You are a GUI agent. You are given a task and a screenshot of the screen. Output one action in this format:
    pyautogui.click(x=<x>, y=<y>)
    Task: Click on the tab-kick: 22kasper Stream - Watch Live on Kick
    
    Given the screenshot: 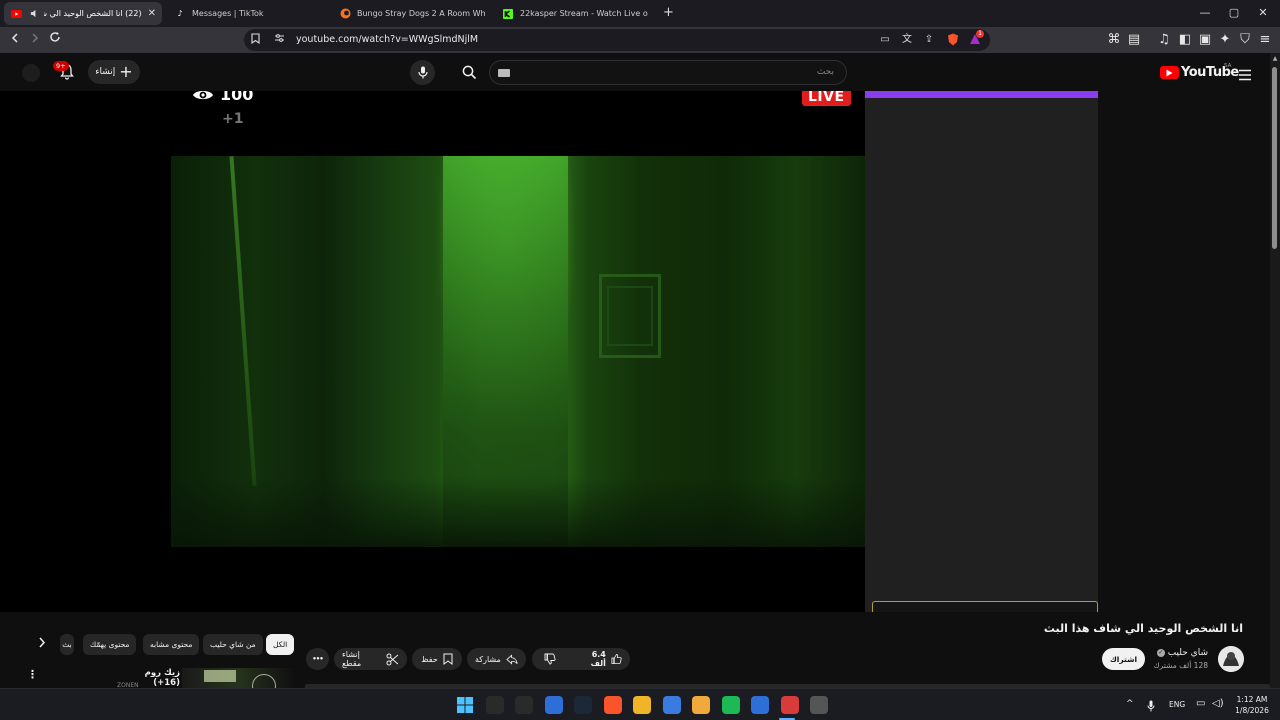 What is the action you would take?
    pyautogui.click(x=575, y=13)
    